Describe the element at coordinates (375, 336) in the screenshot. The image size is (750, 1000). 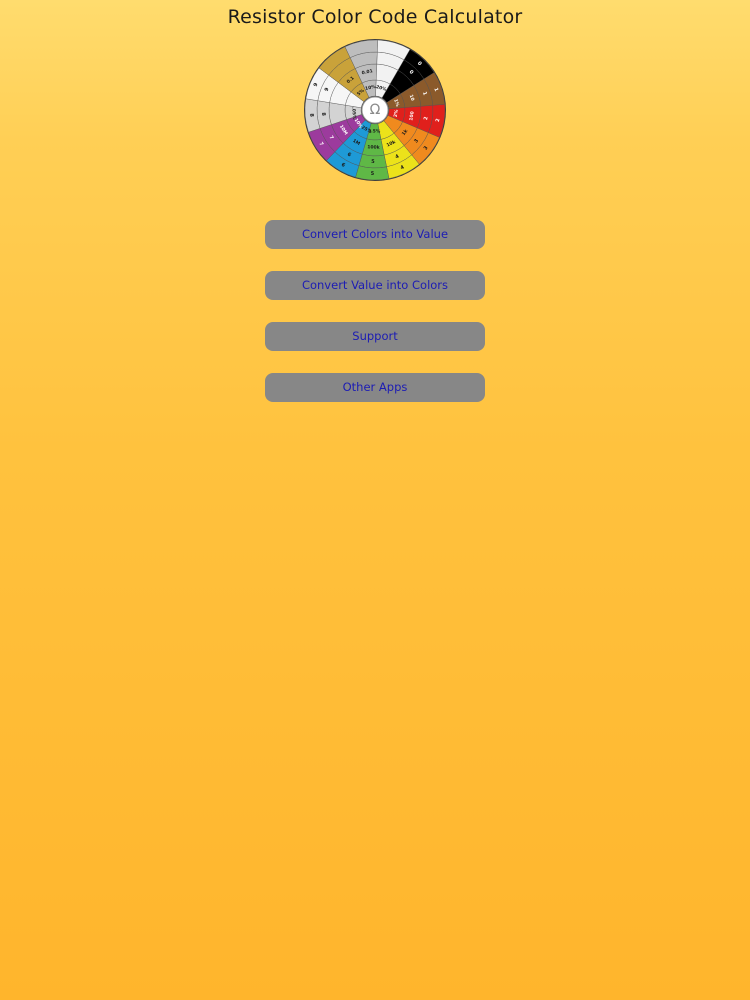
I see `support-button: Support` at that location.